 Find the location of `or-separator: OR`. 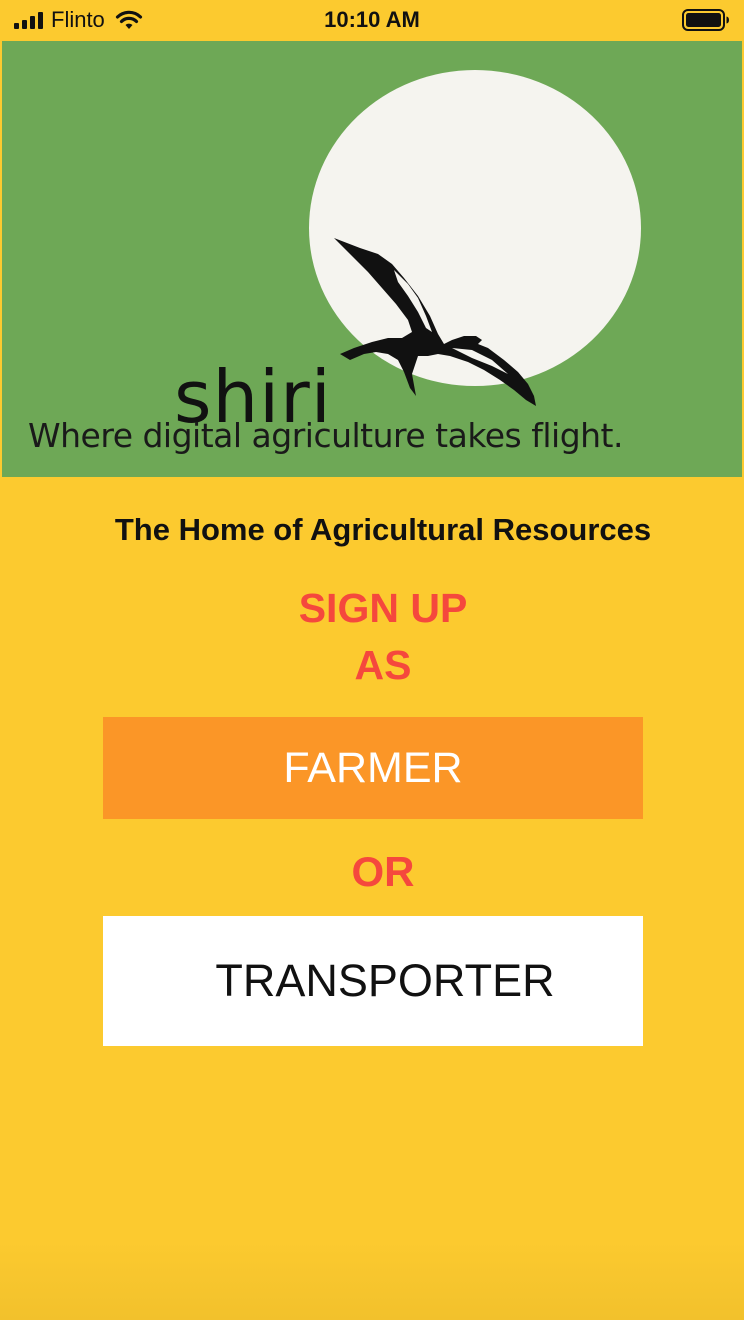

or-separator: OR is located at coordinates (383, 871).